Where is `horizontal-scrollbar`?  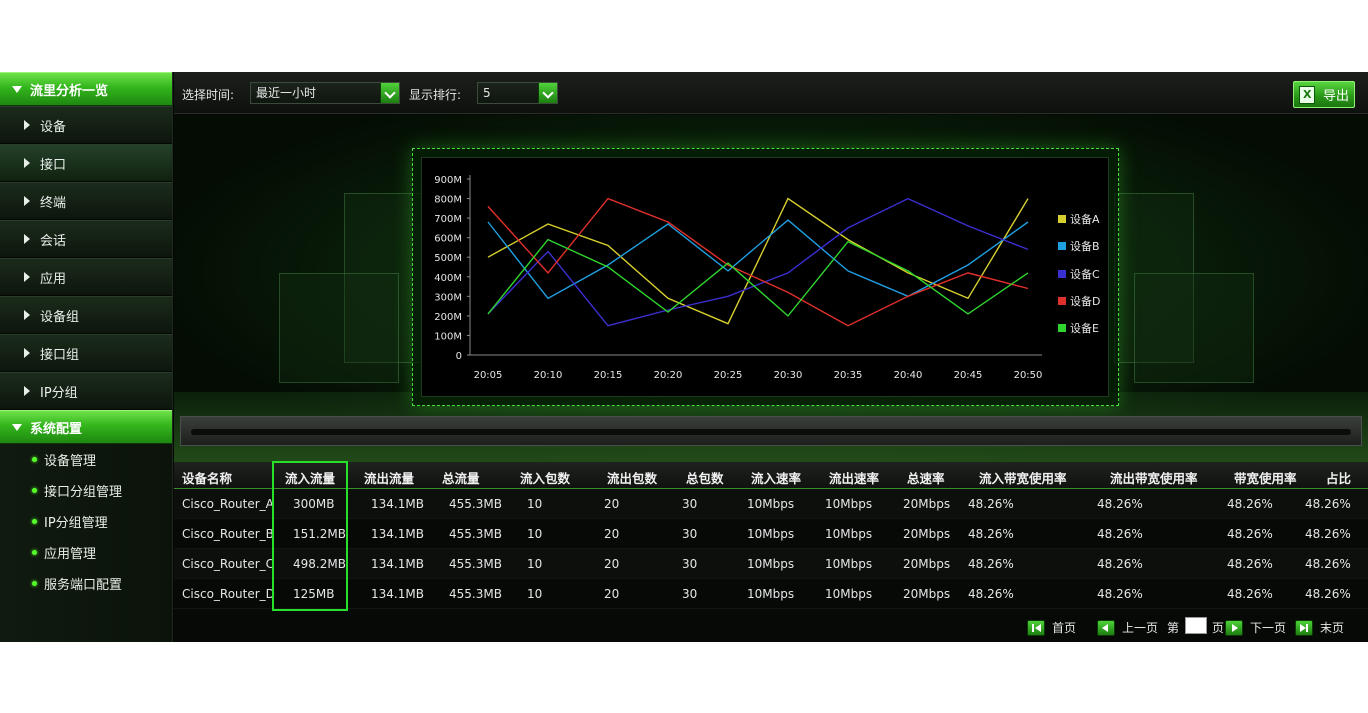 horizontal-scrollbar is located at coordinates (771, 431).